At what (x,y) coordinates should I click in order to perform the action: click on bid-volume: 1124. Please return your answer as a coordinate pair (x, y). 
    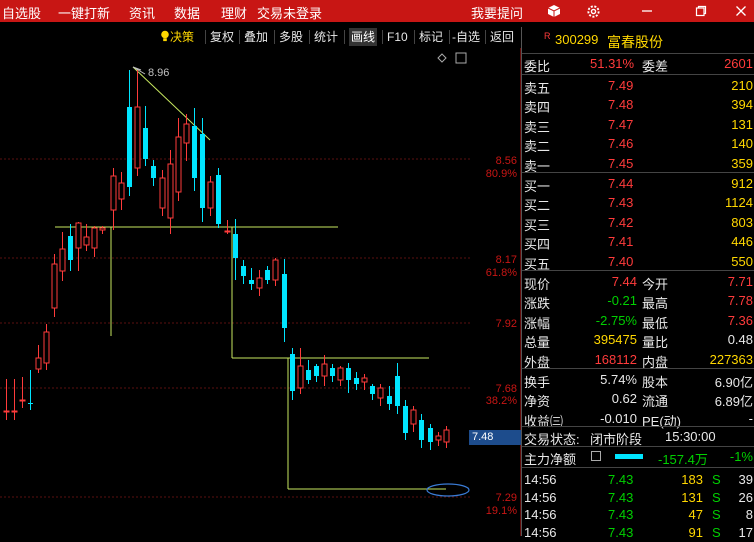
    Looking at the image, I should click on (739, 203).